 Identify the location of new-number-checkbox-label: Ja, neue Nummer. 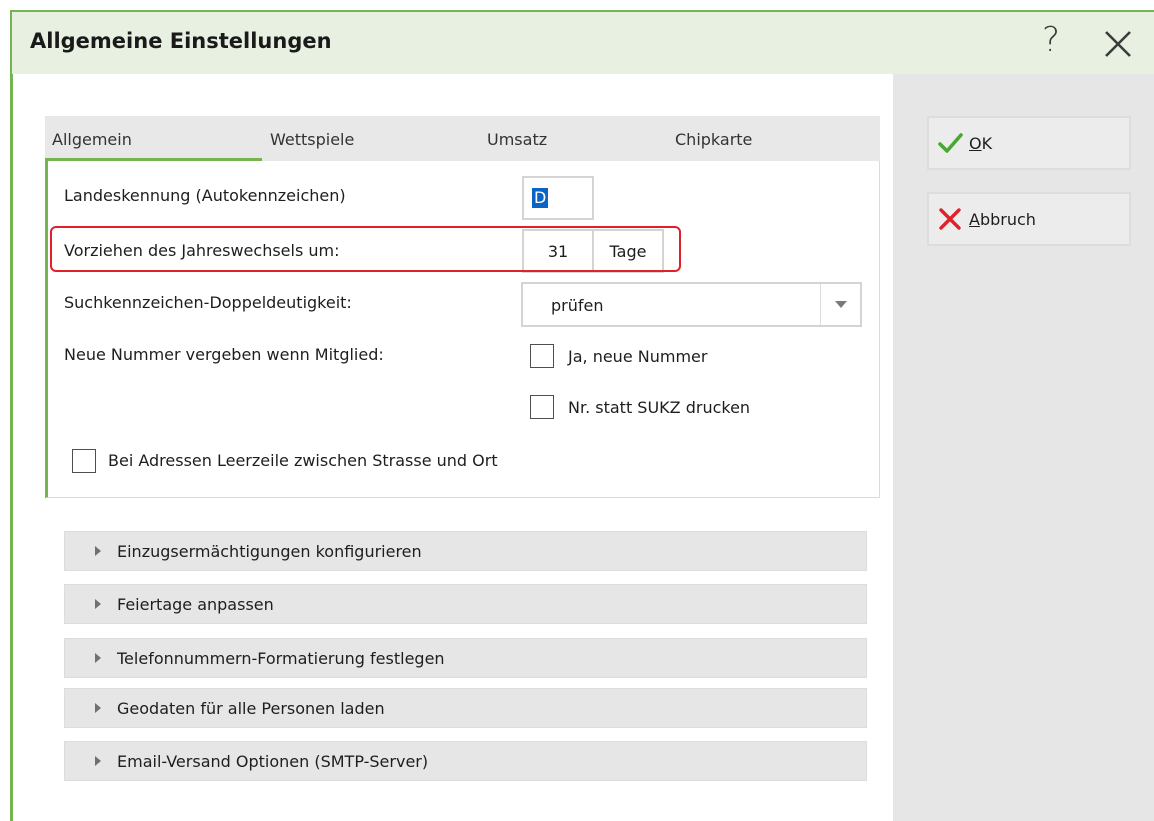
(637, 356).